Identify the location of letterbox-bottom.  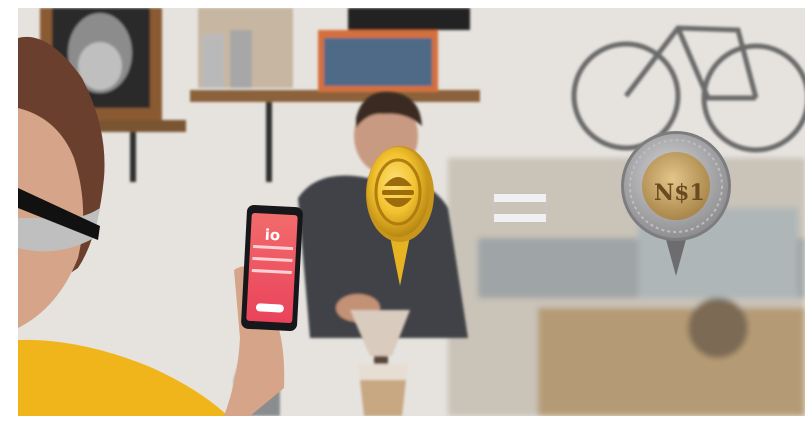
(402, 419).